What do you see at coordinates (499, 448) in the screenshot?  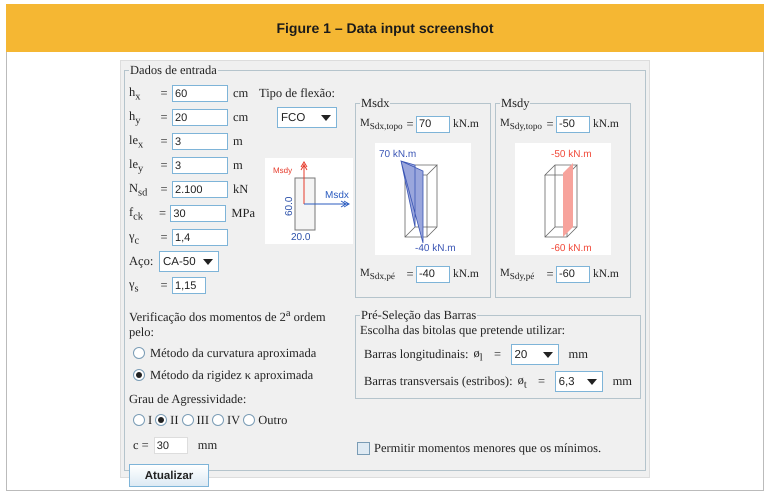 I see `checkbox-option: Permitir momentos menores que os mínimos.` at bounding box center [499, 448].